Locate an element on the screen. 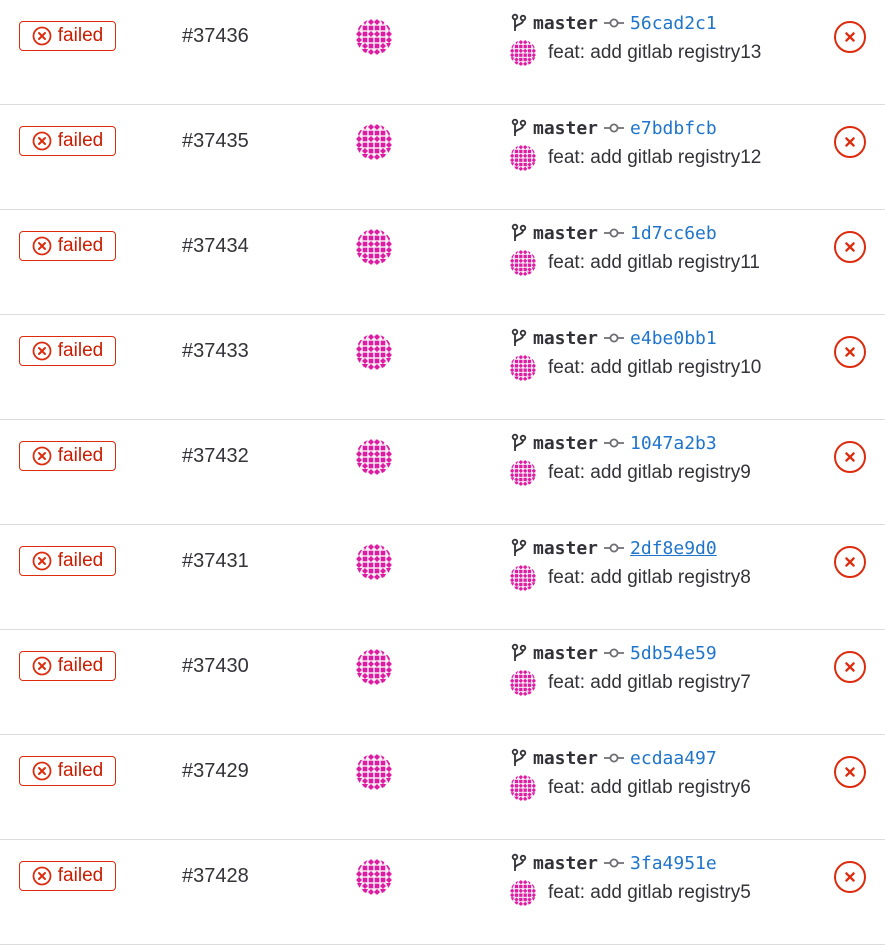 This screenshot has height=945, width=885. commit-title-link: feat: add gitlab registry11 is located at coordinates (654, 263).